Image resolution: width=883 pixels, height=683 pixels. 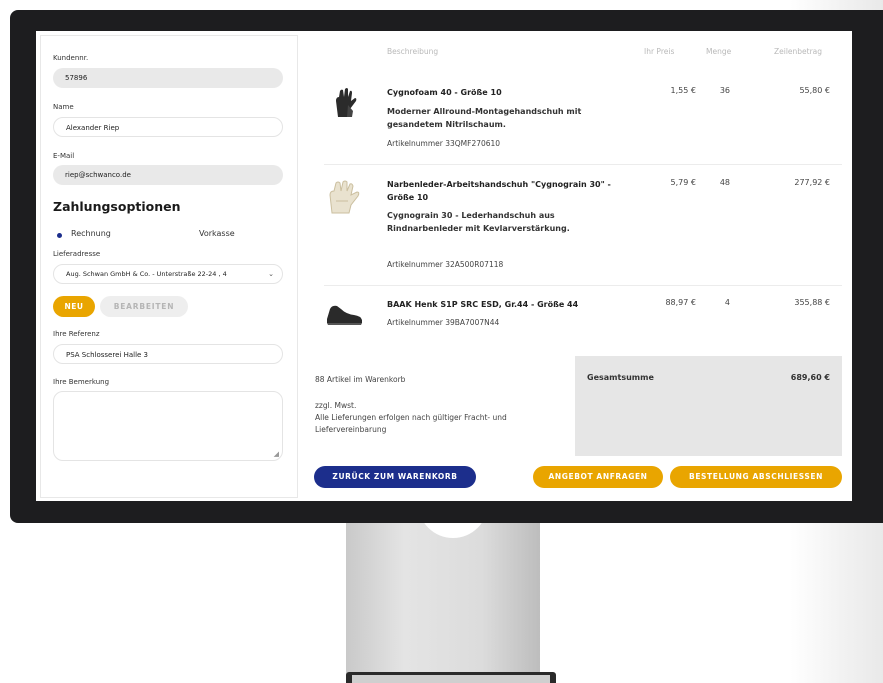 I want to click on col-header-total: Zeilenbetrag, so click(x=798, y=51).